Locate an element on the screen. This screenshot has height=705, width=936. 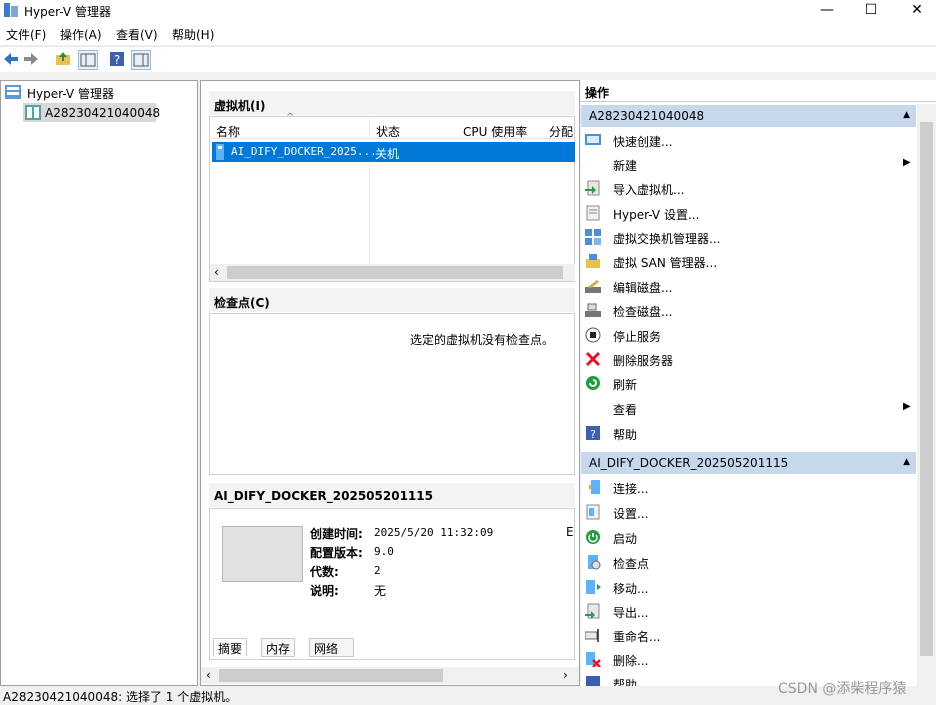
up-folder-icon is located at coordinates (64, 60).